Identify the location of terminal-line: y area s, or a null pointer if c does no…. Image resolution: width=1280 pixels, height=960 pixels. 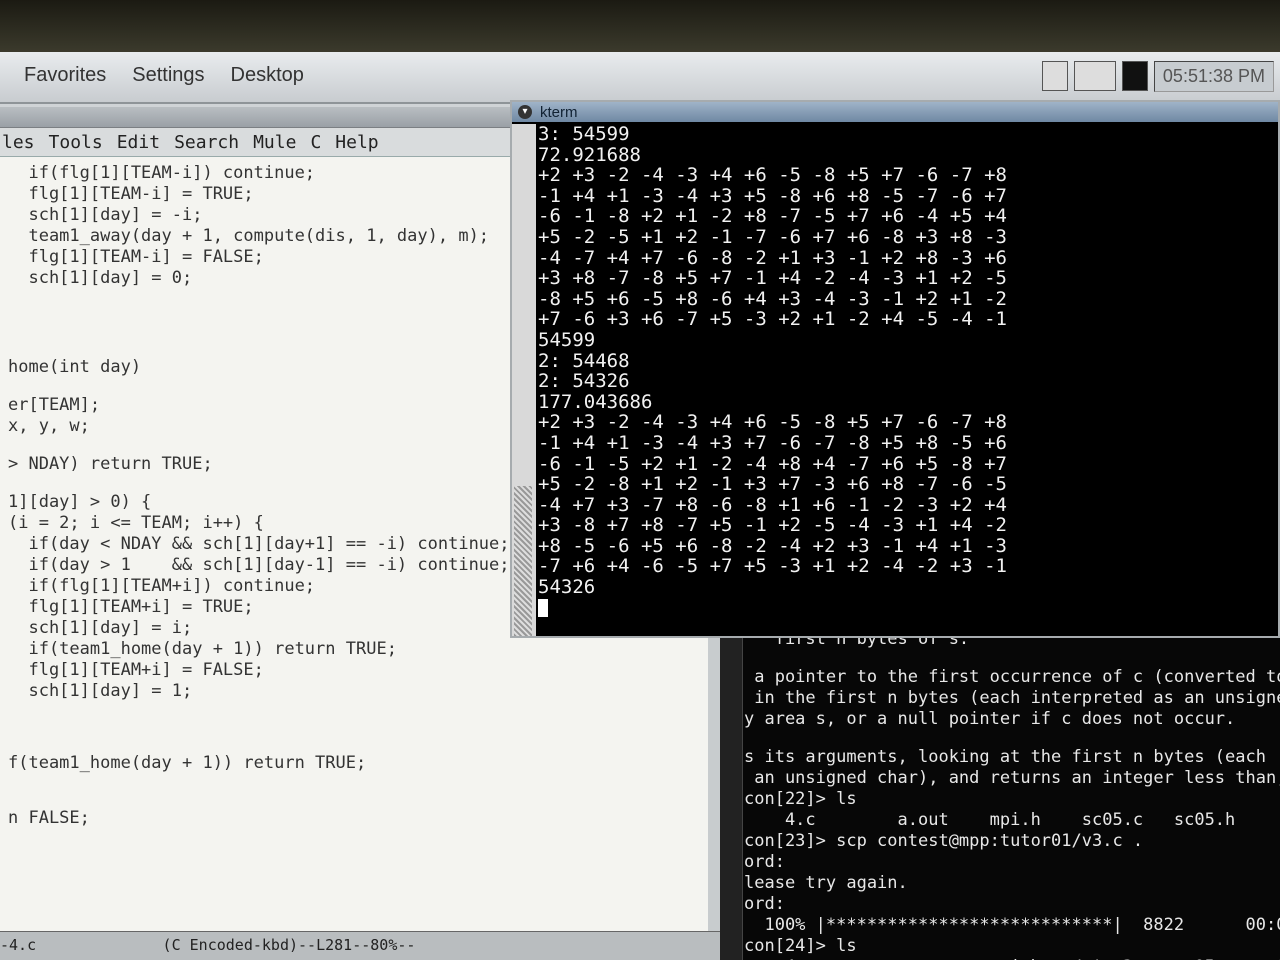
(990, 719).